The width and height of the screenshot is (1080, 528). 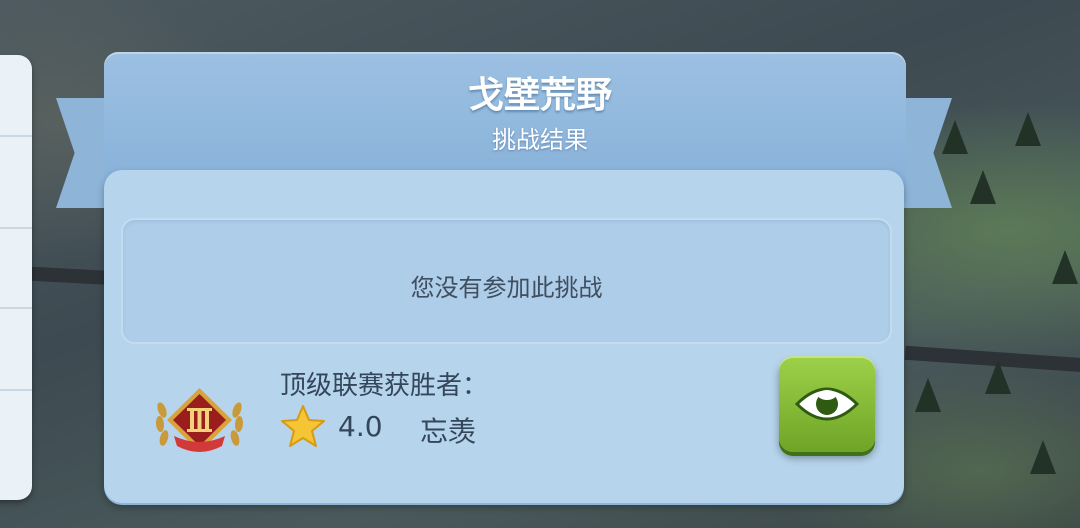 What do you see at coordinates (540, 140) in the screenshot?
I see `page-subtitle: 挑战结果` at bounding box center [540, 140].